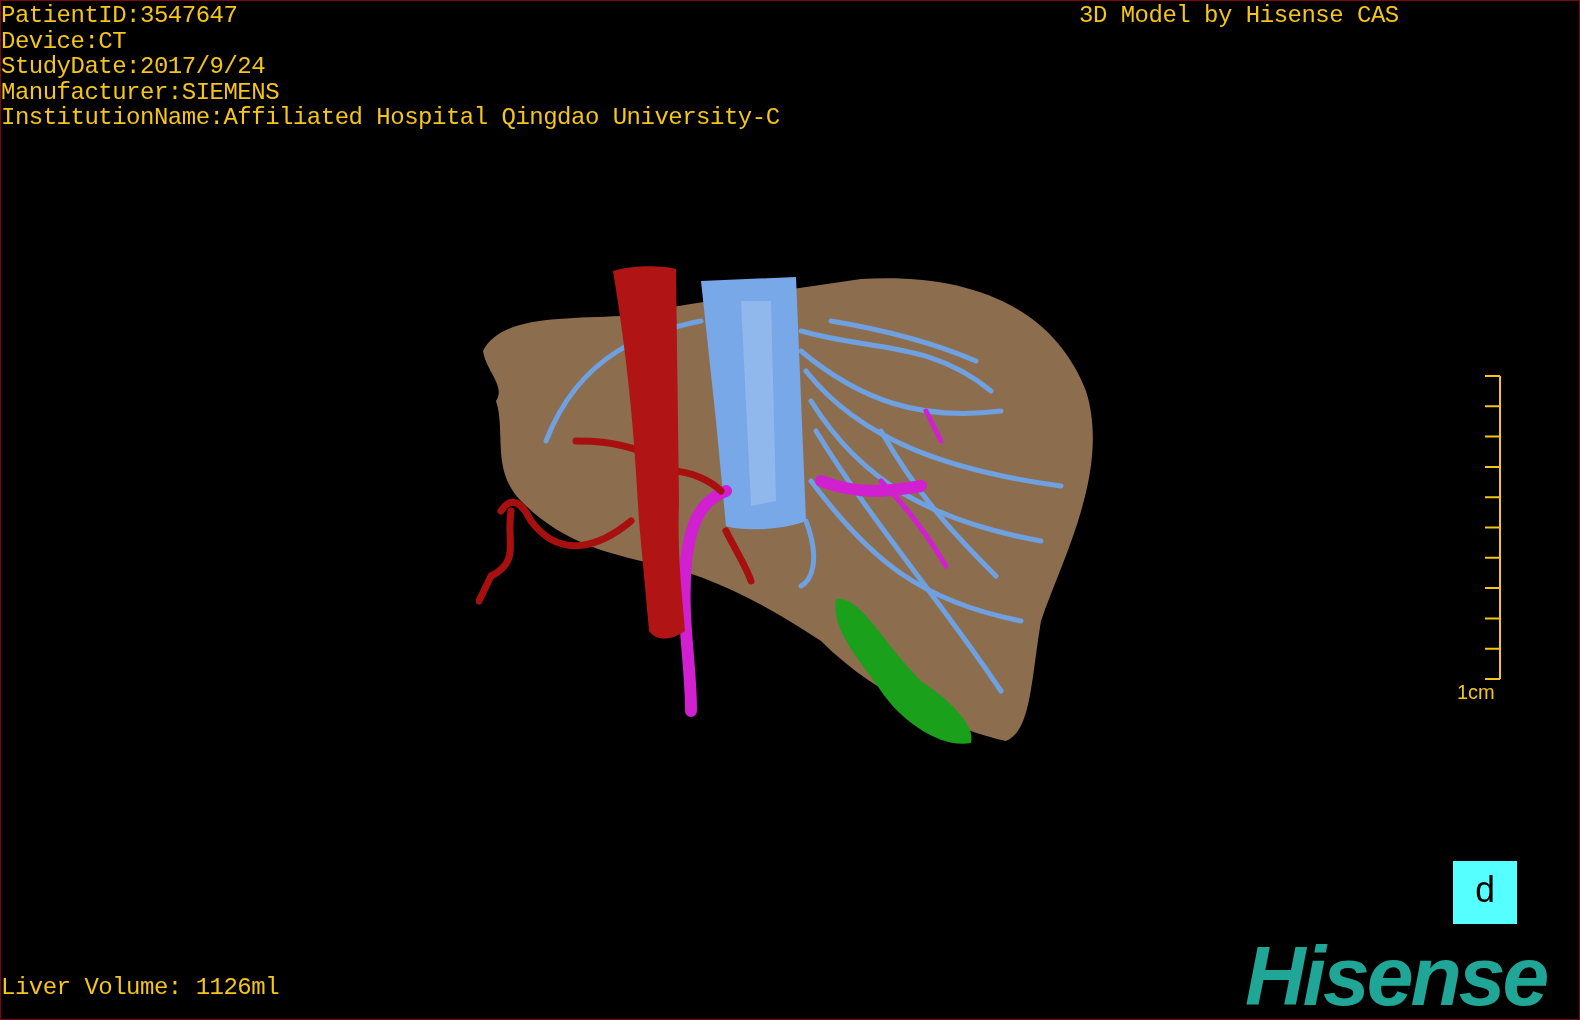 The height and width of the screenshot is (1020, 1580). What do you see at coordinates (140, 988) in the screenshot?
I see `liver-volume: Liver Volume: 1126ml` at bounding box center [140, 988].